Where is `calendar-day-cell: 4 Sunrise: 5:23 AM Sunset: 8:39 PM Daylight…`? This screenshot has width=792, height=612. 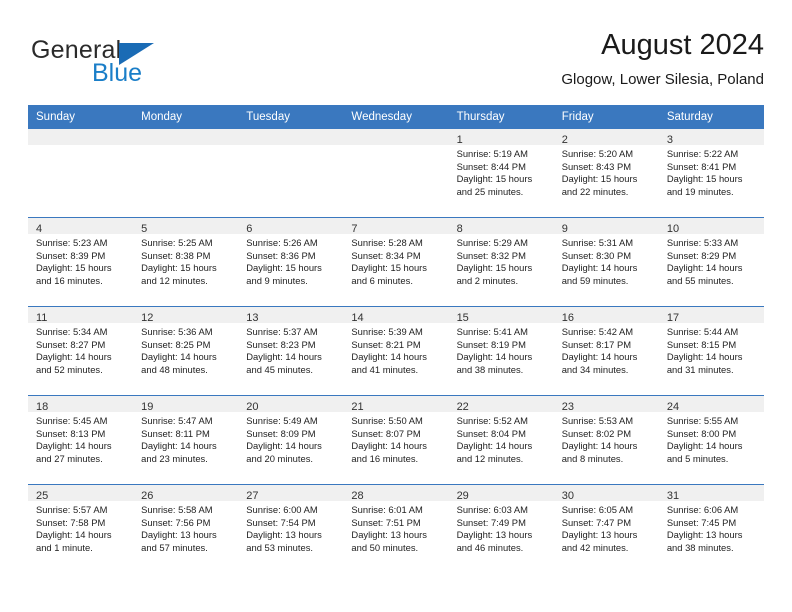 calendar-day-cell: 4 Sunrise: 5:23 AM Sunset: 8:39 PM Daylight… is located at coordinates (81, 262).